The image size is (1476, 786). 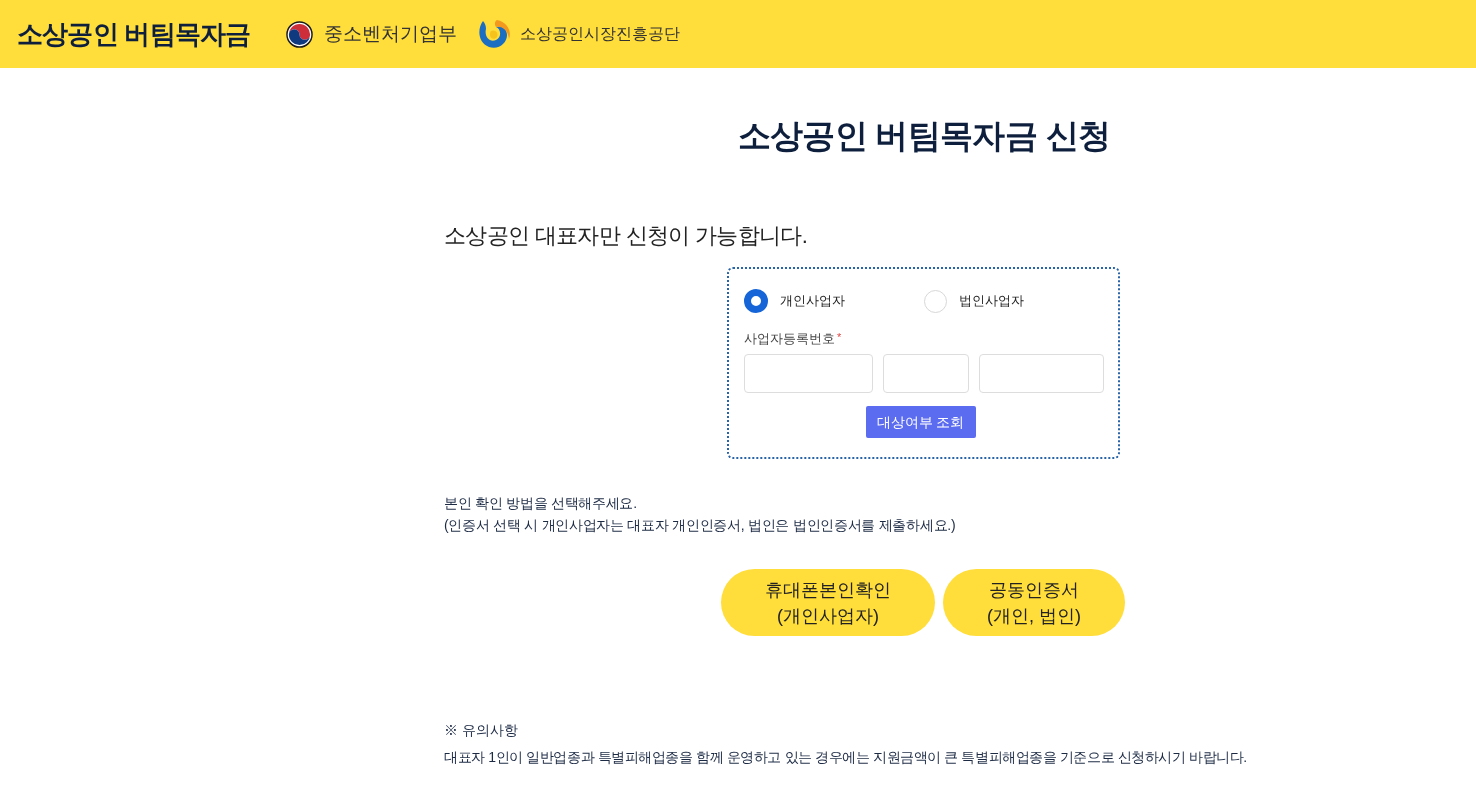 What do you see at coordinates (846, 757) in the screenshot?
I see `caution-text: 대표자 1인이 일반업종과 특별피해업종을 함께 운영하고 있는 경우에는 지원금액이 큰 특별피해업종을 기준으로 신청하시기 바랍니다.` at bounding box center [846, 757].